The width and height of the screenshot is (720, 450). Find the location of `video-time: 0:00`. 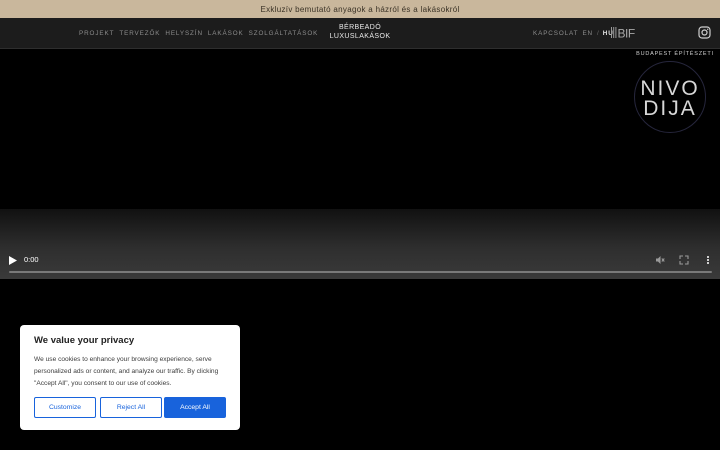

video-time: 0:00 is located at coordinates (31, 259).